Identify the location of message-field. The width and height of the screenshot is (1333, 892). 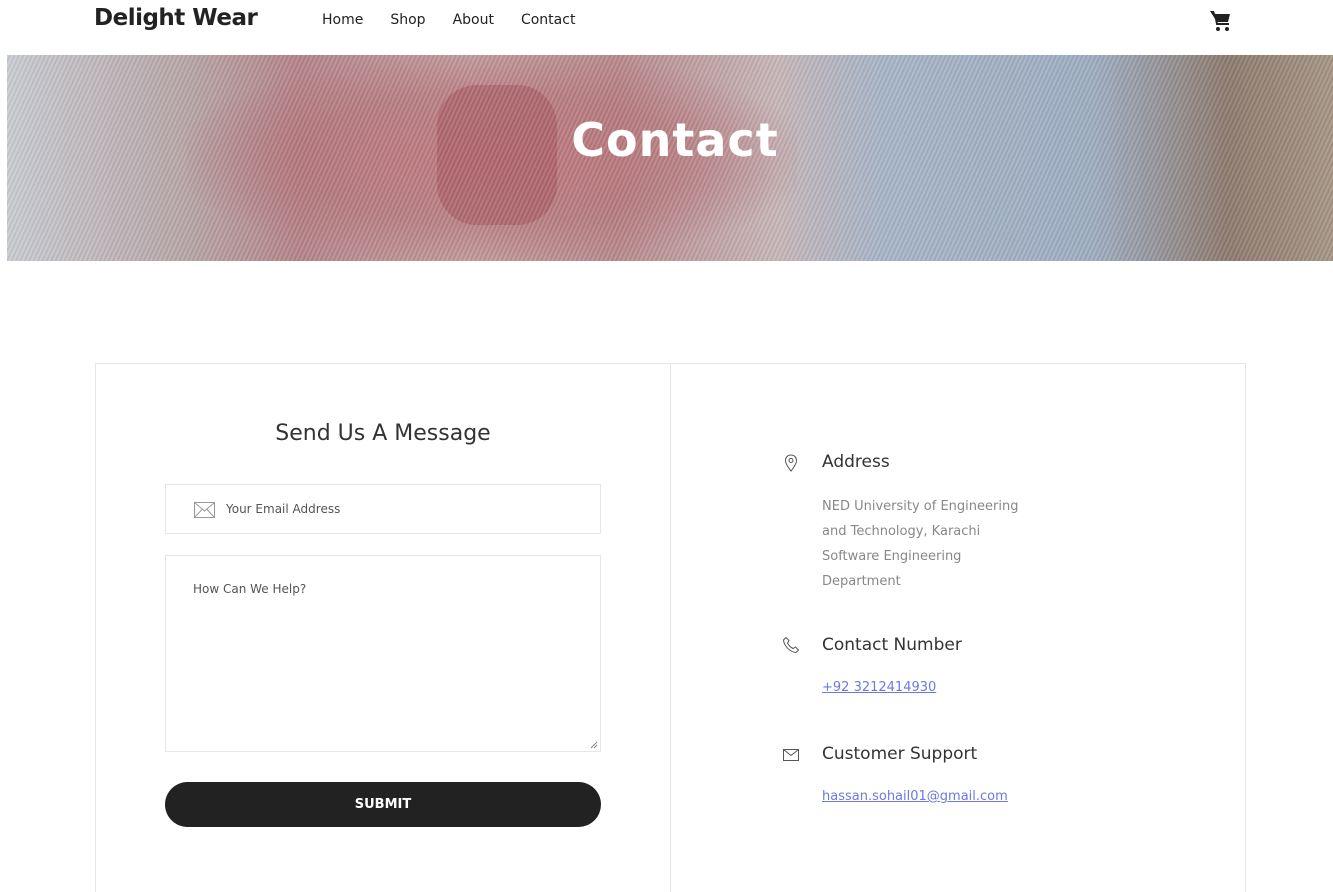
(383, 653).